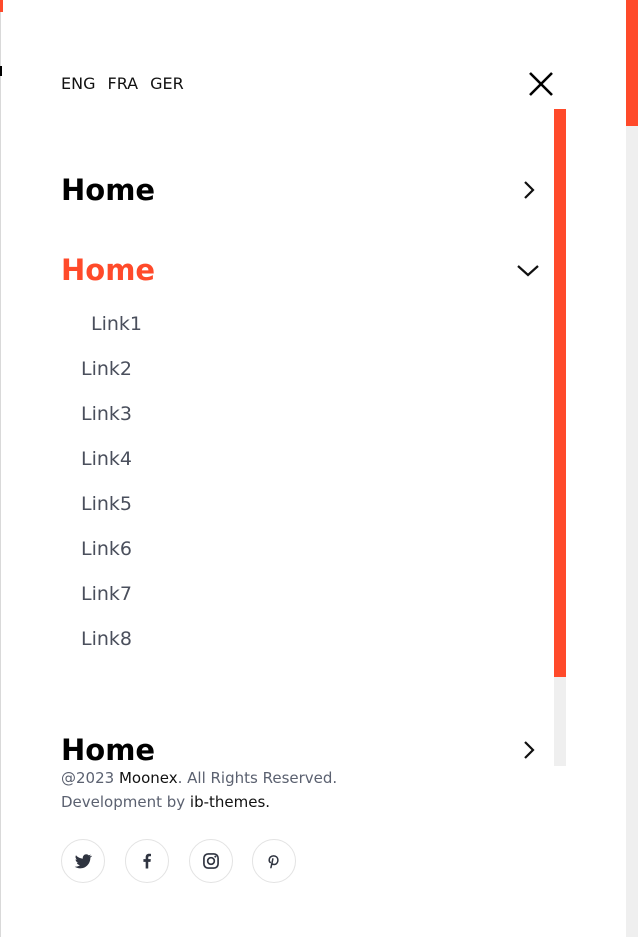  I want to click on menu-scrollbar, so click(560, 437).